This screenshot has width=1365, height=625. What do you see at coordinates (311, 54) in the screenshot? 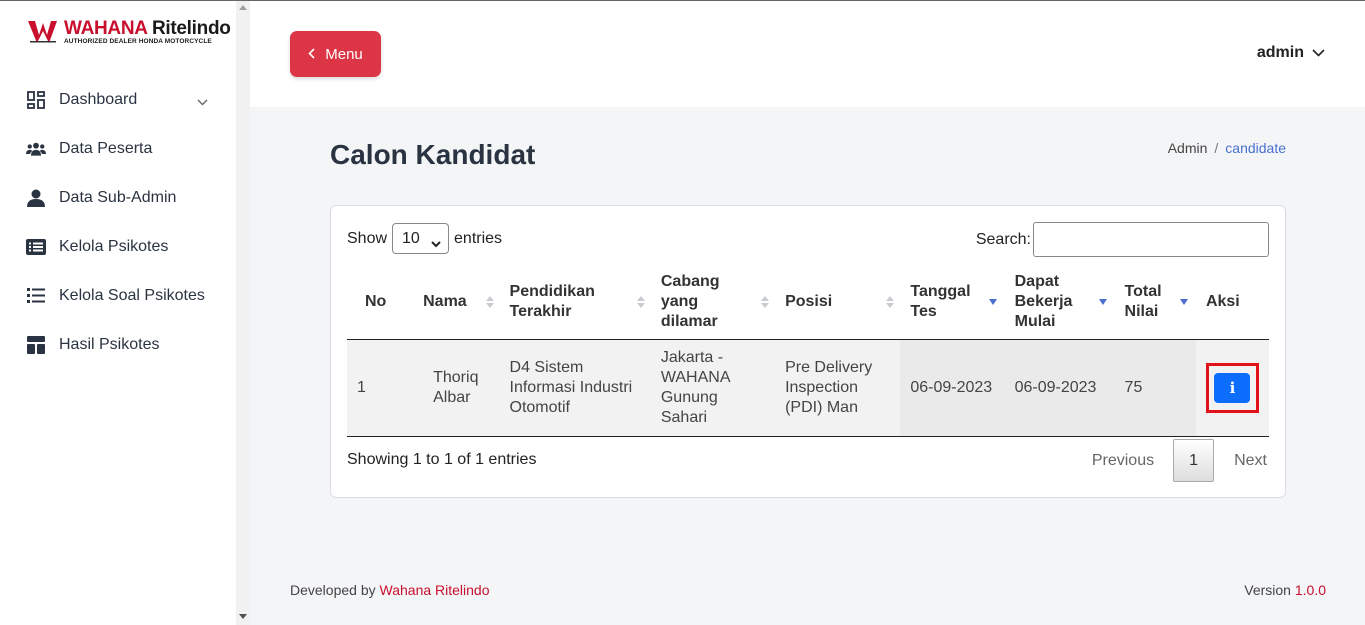
I see `chevron-left-icon` at bounding box center [311, 54].